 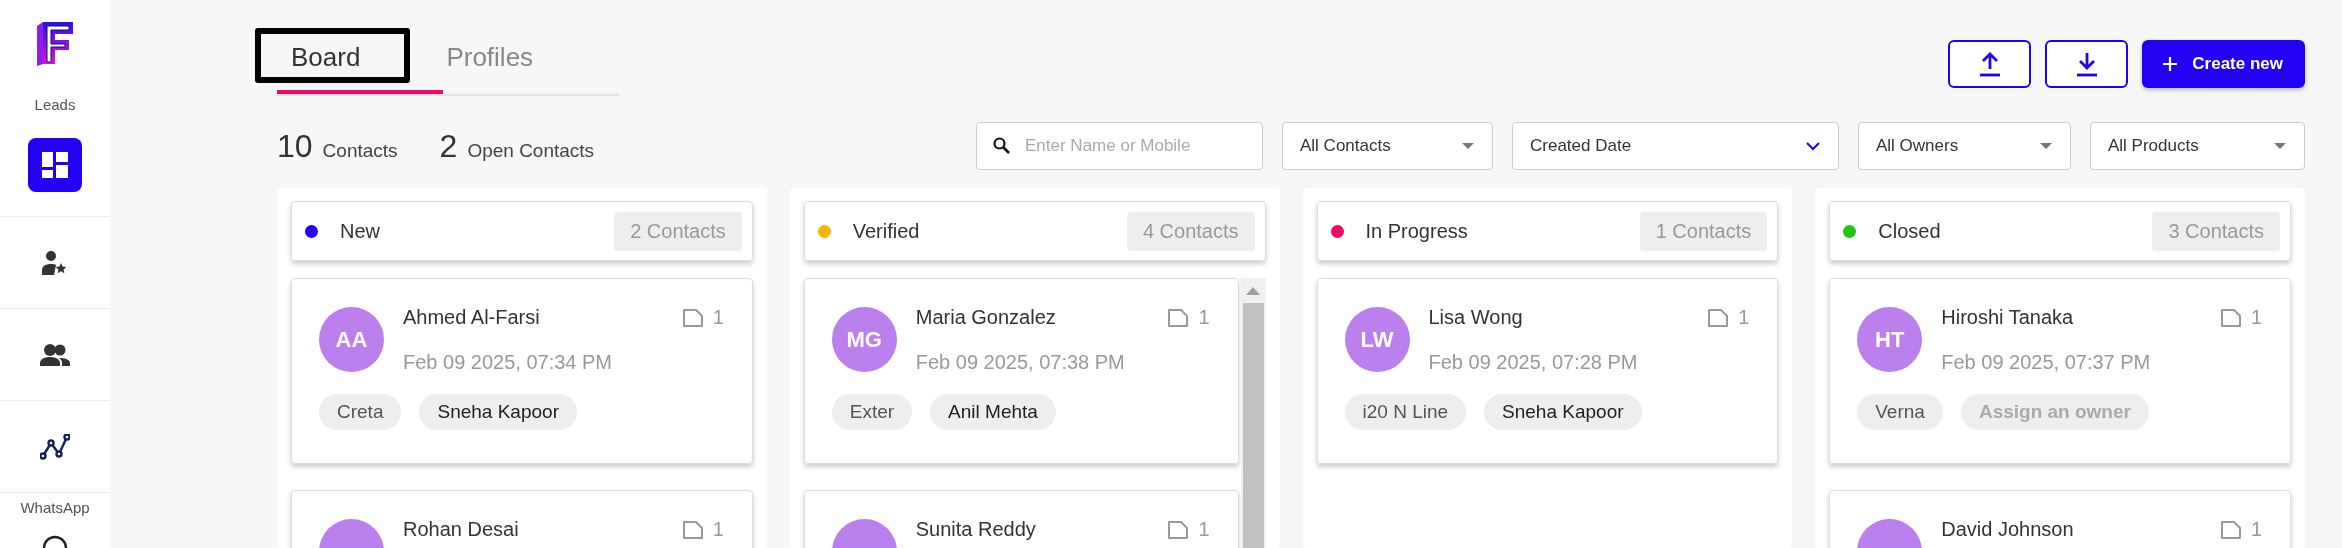 What do you see at coordinates (522, 519) in the screenshot?
I see `contact-card: Rohan Desai 1` at bounding box center [522, 519].